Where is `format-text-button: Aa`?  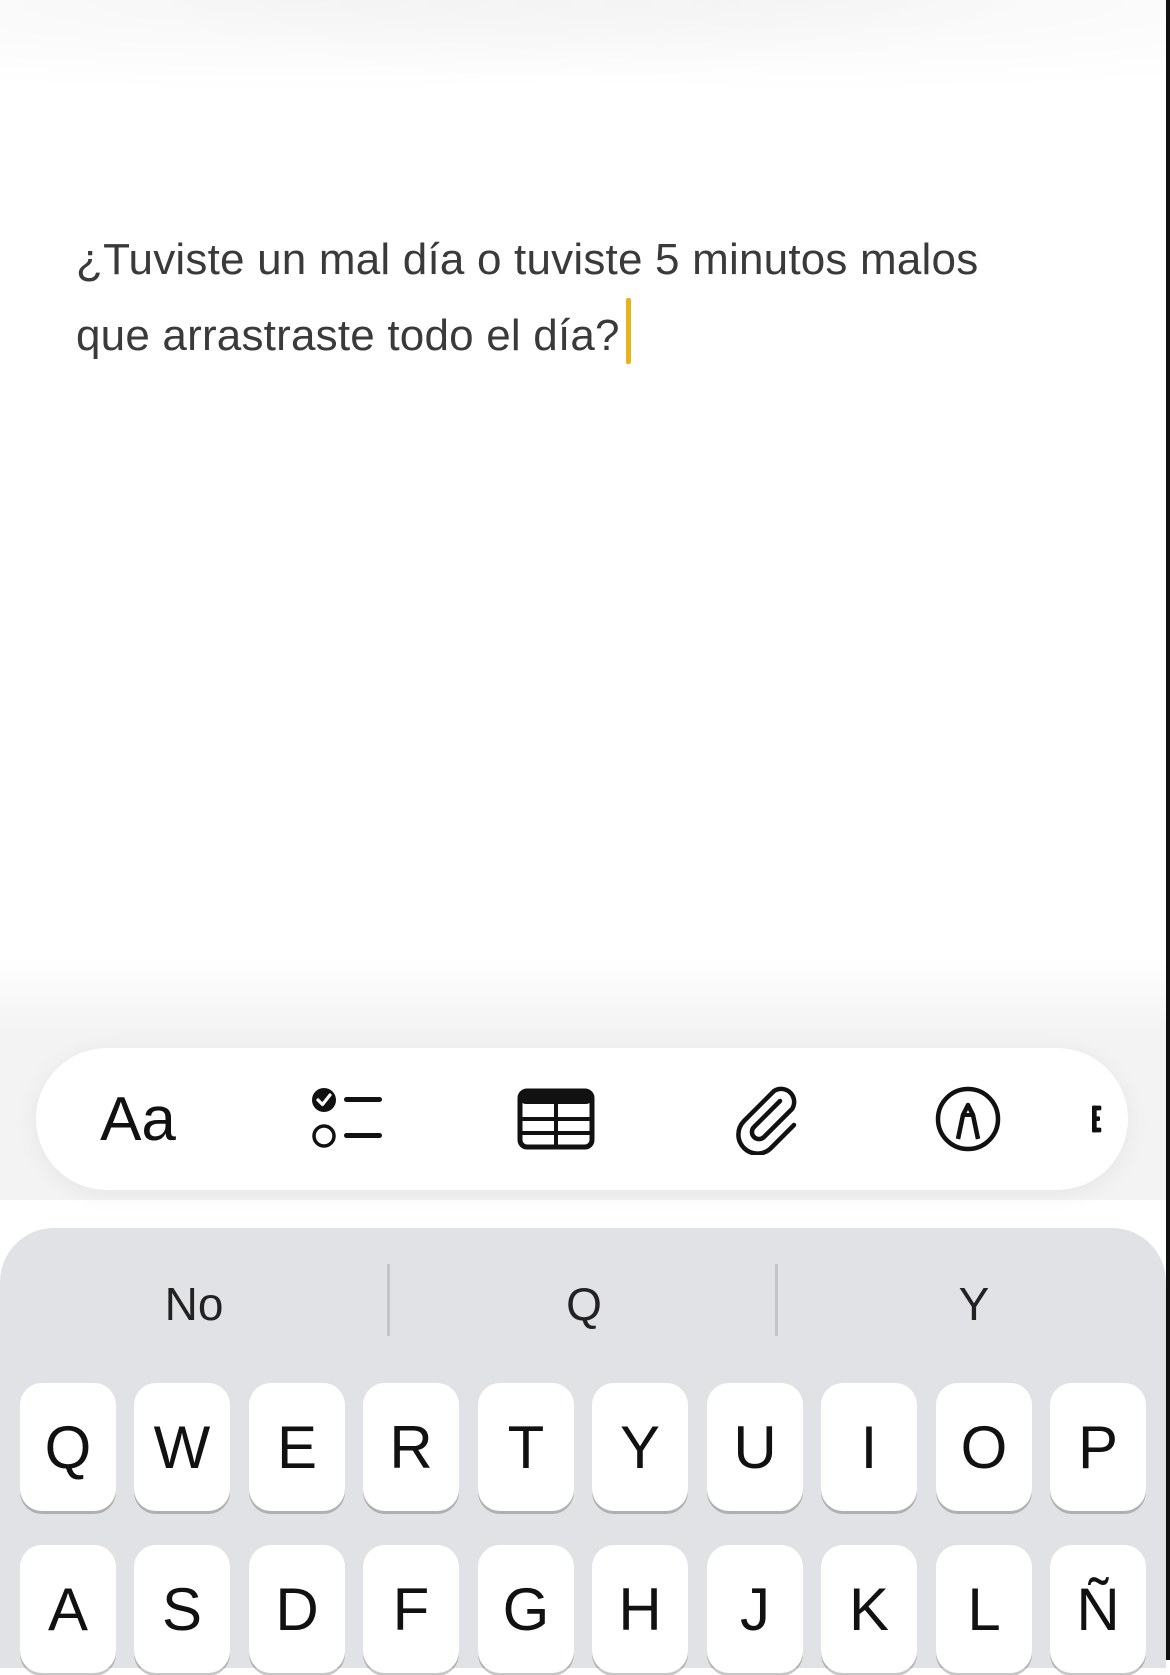 format-text-button: Aa is located at coordinates (138, 1119).